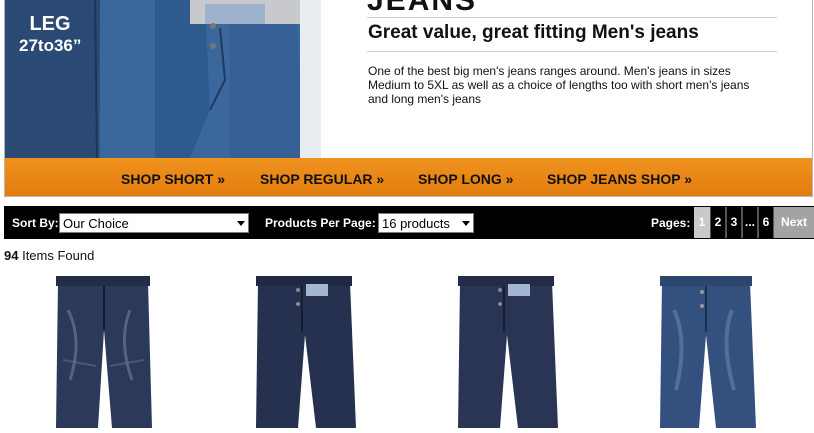 The width and height of the screenshot is (814, 433). I want to click on page-2-link: 2, so click(718, 222).